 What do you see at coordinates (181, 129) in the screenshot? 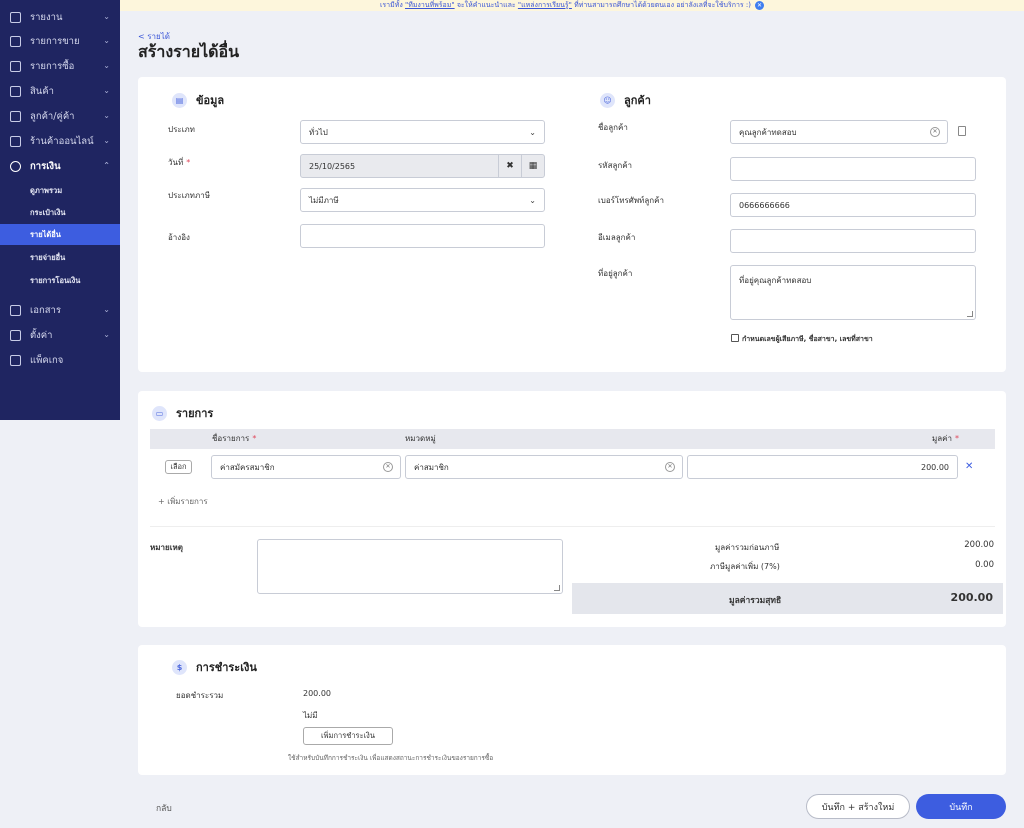
I see `type-label: ประเภท` at bounding box center [181, 129].